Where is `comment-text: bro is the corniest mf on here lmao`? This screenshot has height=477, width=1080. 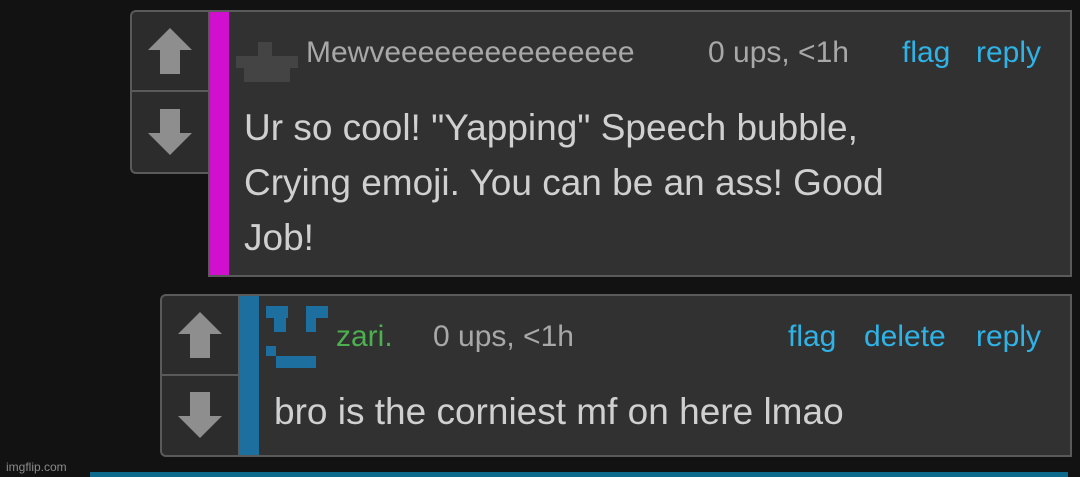
comment-text: bro is the corniest mf on here lmao is located at coordinates (559, 411).